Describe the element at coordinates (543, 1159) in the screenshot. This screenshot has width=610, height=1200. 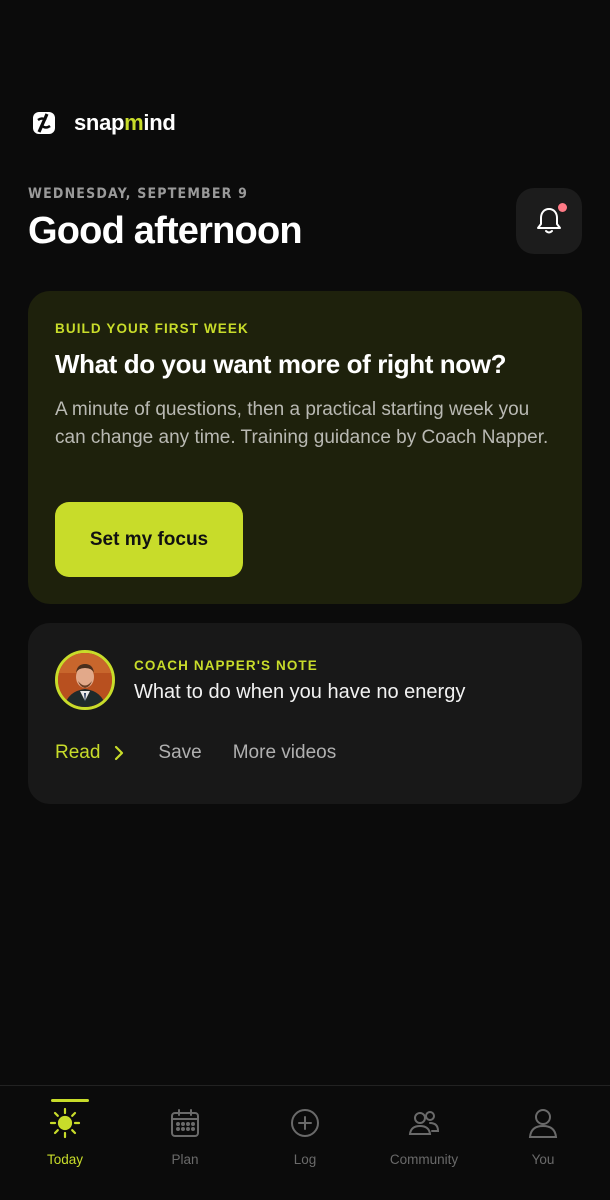
I see `nav-label: You` at that location.